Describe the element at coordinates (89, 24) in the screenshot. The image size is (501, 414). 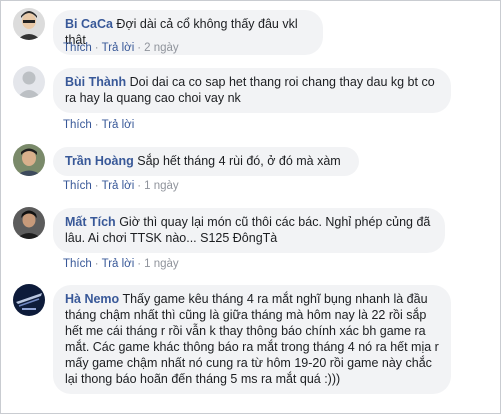
I see `commenter-name: Bi CaCa` at that location.